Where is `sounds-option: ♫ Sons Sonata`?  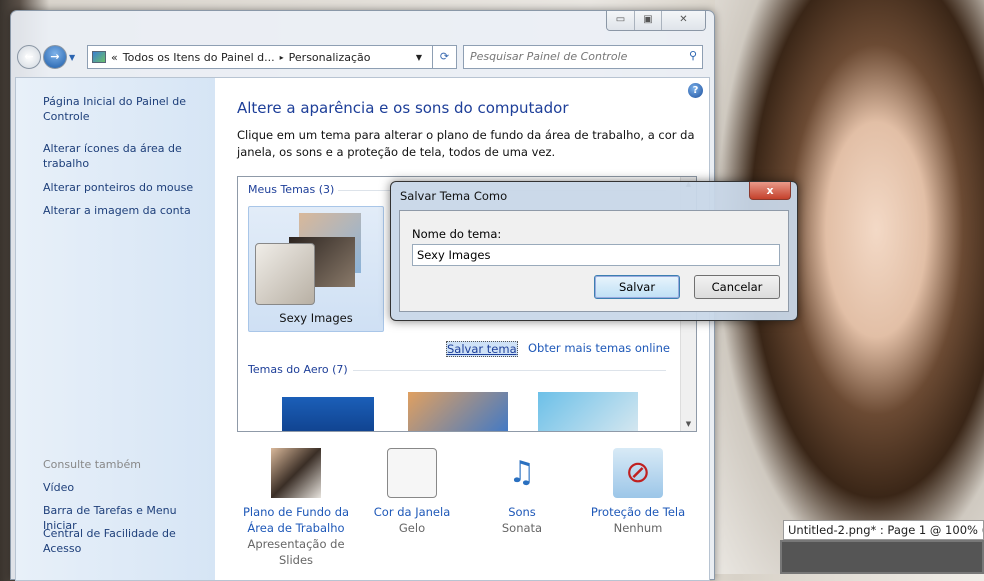 sounds-option: ♫ Sons Sonata is located at coordinates (522, 492).